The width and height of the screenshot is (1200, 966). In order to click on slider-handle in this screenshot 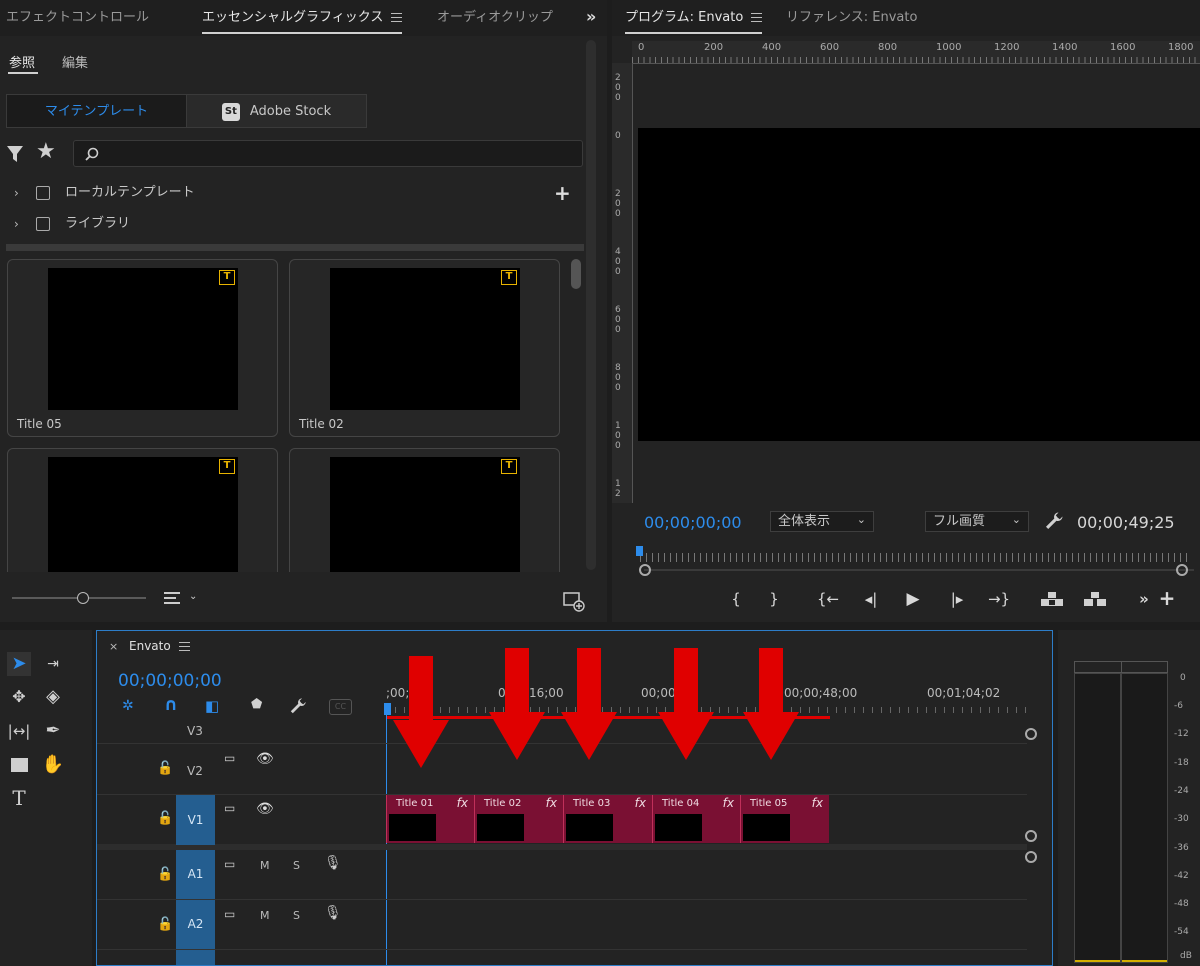, I will do `click(83, 598)`.